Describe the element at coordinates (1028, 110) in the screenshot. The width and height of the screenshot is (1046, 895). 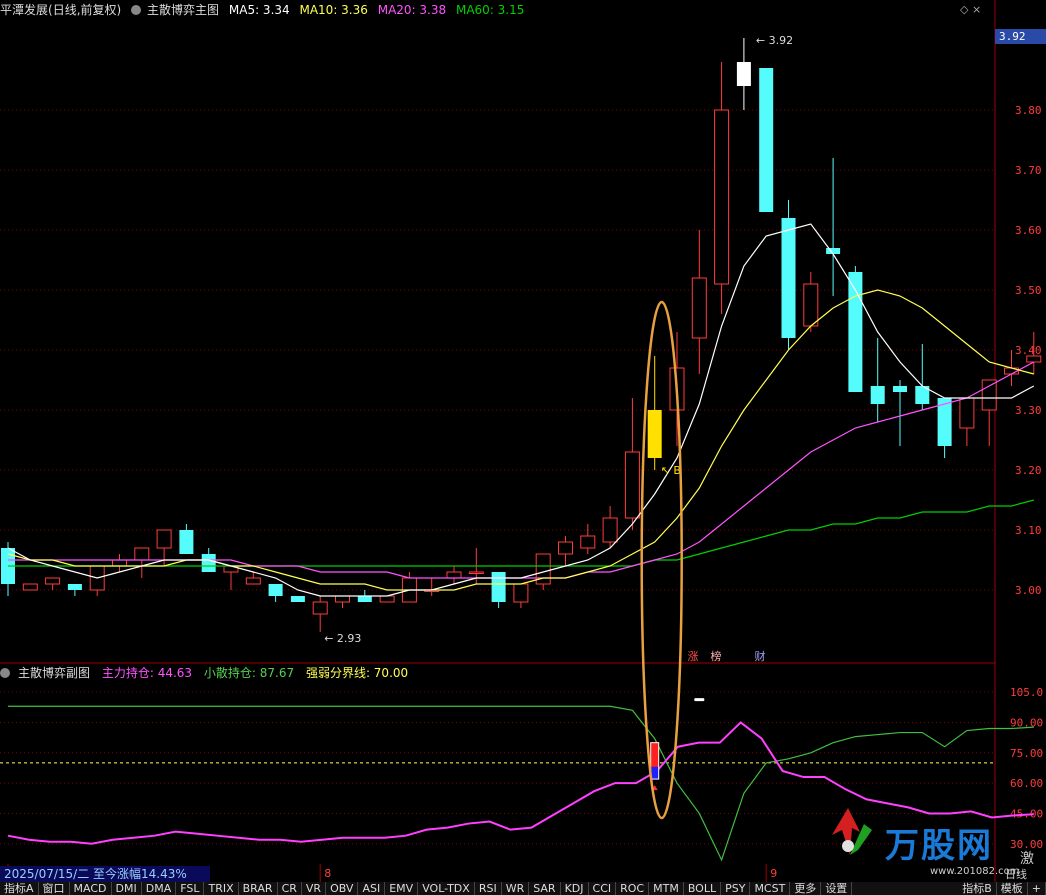
I see `price-tick-label: 3.80` at that location.